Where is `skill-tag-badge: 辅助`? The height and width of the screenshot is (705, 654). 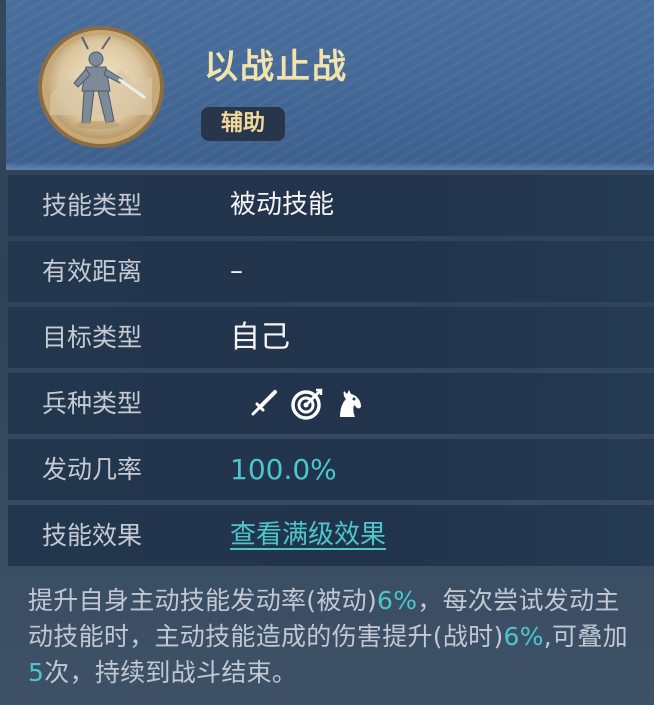 skill-tag-badge: 辅助 is located at coordinates (243, 124).